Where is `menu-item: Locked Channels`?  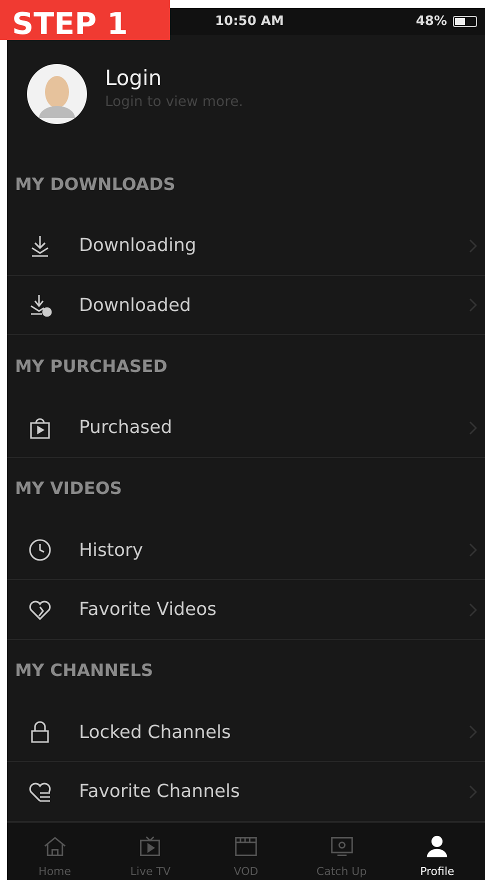 menu-item: Locked Channels is located at coordinates (246, 732).